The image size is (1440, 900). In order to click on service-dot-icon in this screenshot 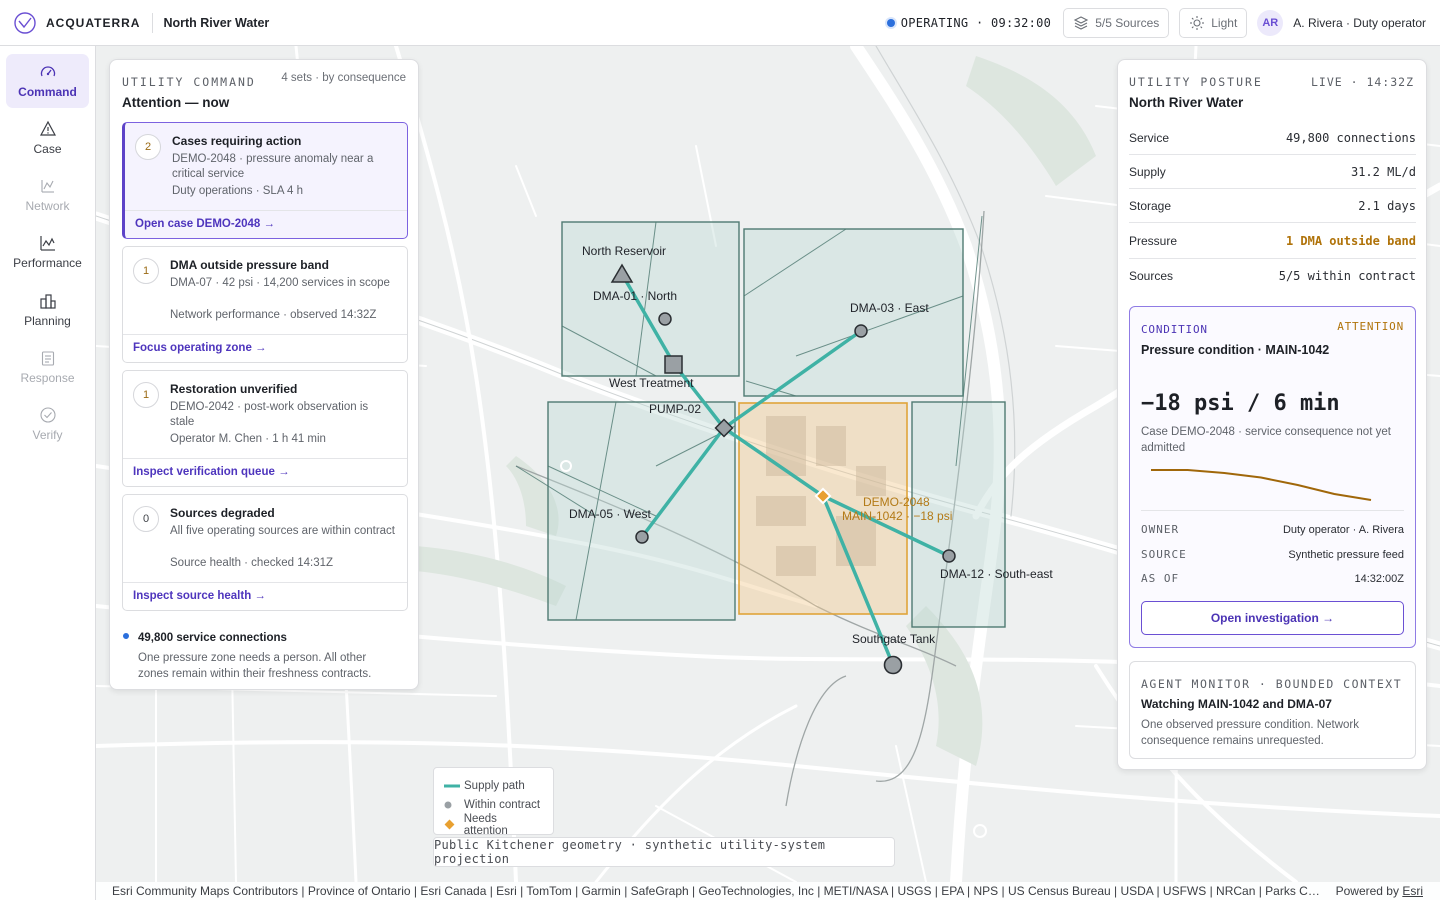, I will do `click(126, 636)`.